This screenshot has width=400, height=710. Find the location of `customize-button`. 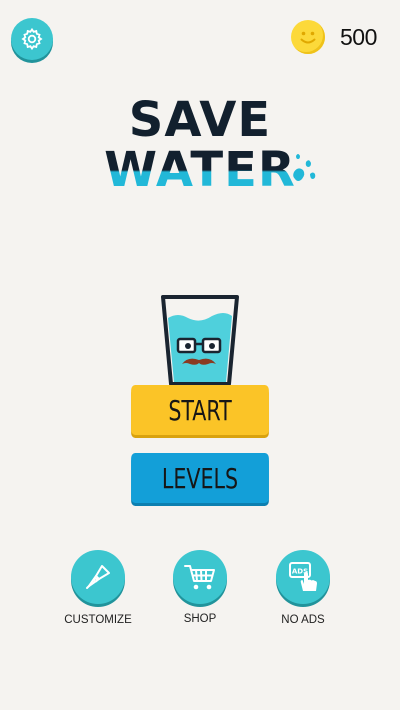

customize-button is located at coordinates (98, 577).